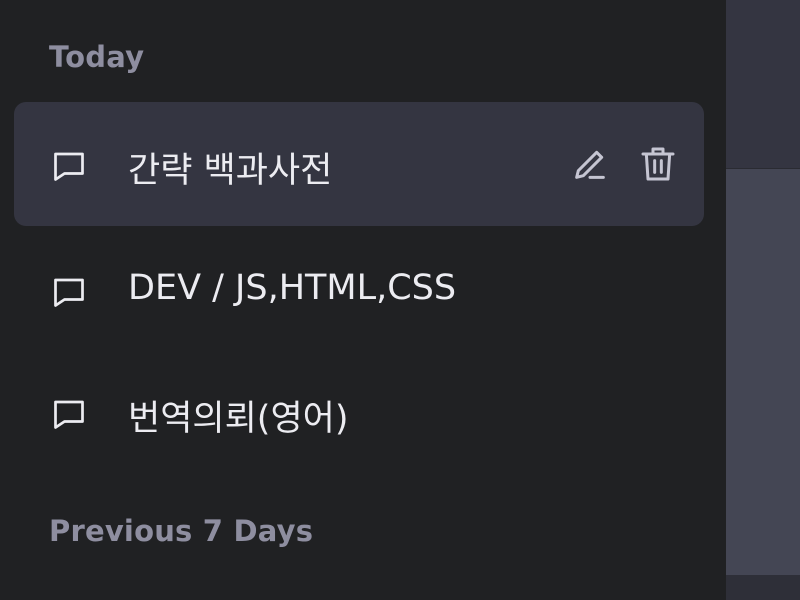  Describe the element at coordinates (181, 531) in the screenshot. I see `section-label-previous-7-days: Previous 7 Days` at that location.